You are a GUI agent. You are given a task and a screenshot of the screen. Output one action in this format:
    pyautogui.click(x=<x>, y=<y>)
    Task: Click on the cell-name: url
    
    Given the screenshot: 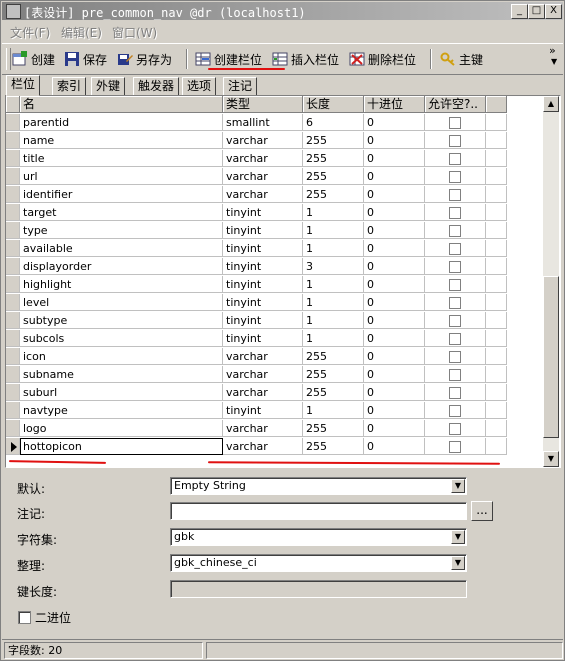 What is the action you would take?
    pyautogui.click(x=121, y=176)
    